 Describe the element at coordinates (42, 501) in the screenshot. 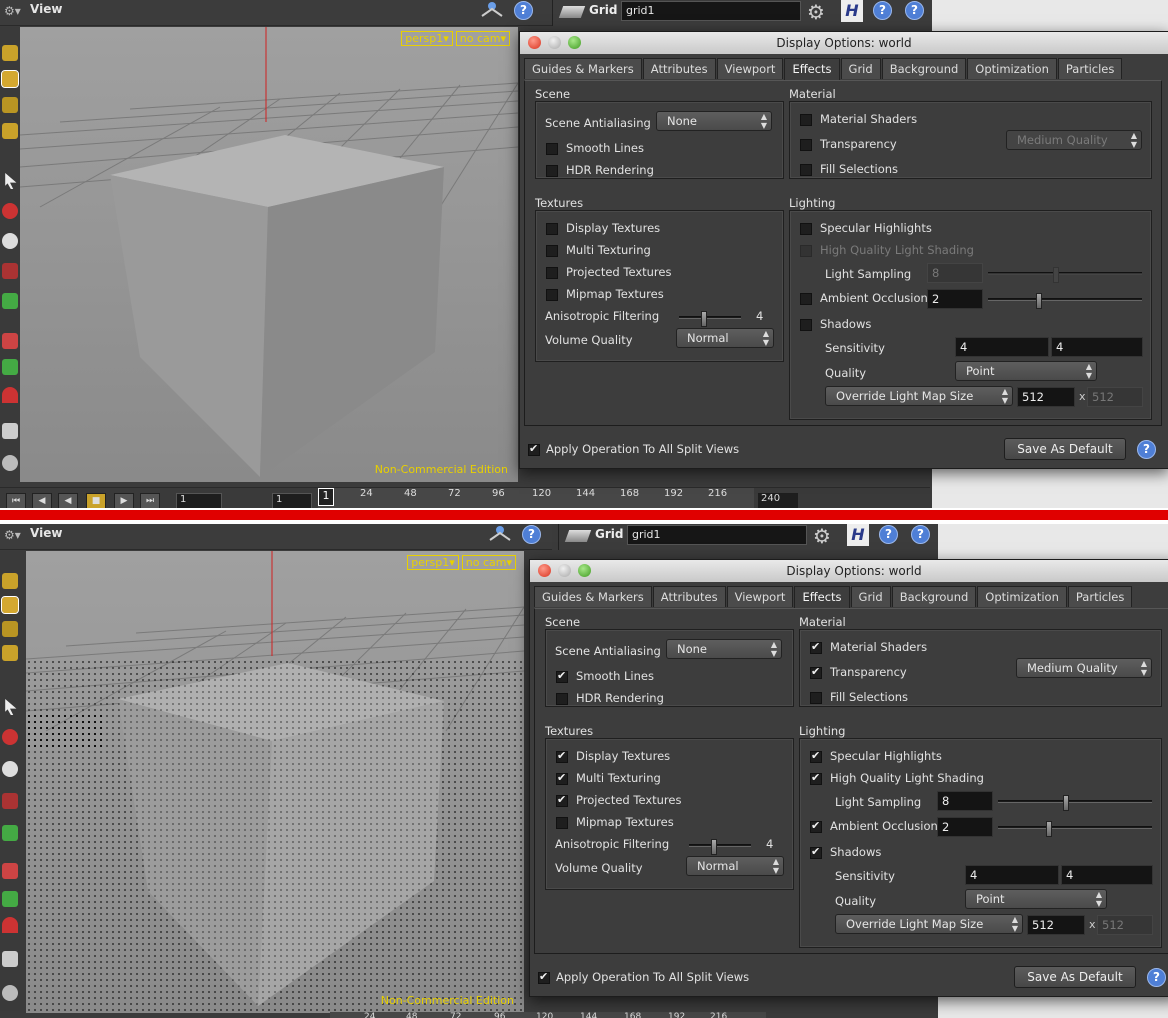

I see `prev-key-button: ◀` at that location.